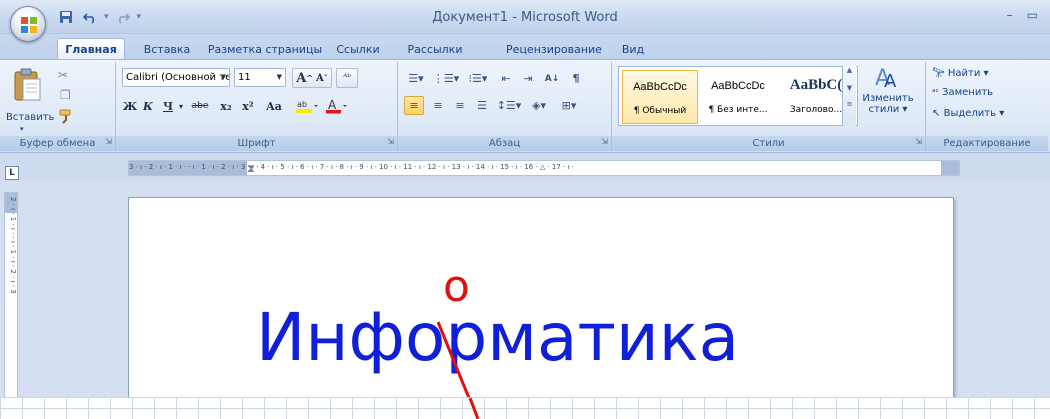 The width and height of the screenshot is (1050, 419). Describe the element at coordinates (307, 106) in the screenshot. I see `highlight-color-icon: ab` at that location.